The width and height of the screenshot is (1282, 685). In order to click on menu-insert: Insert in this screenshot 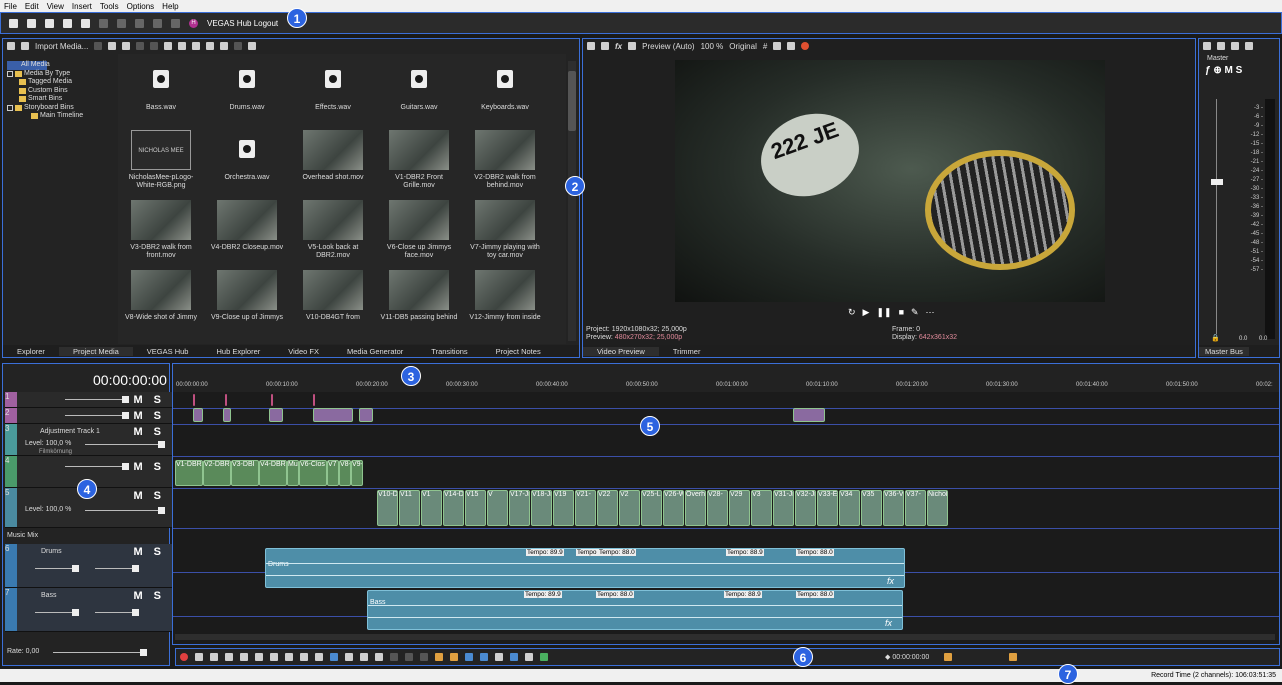, I will do `click(82, 6)`.